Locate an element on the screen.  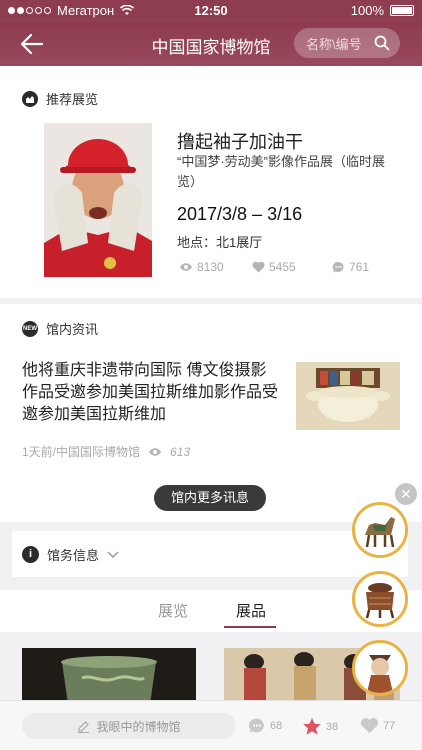
comment-input: 我眼中的博物馆 is located at coordinates (129, 726).